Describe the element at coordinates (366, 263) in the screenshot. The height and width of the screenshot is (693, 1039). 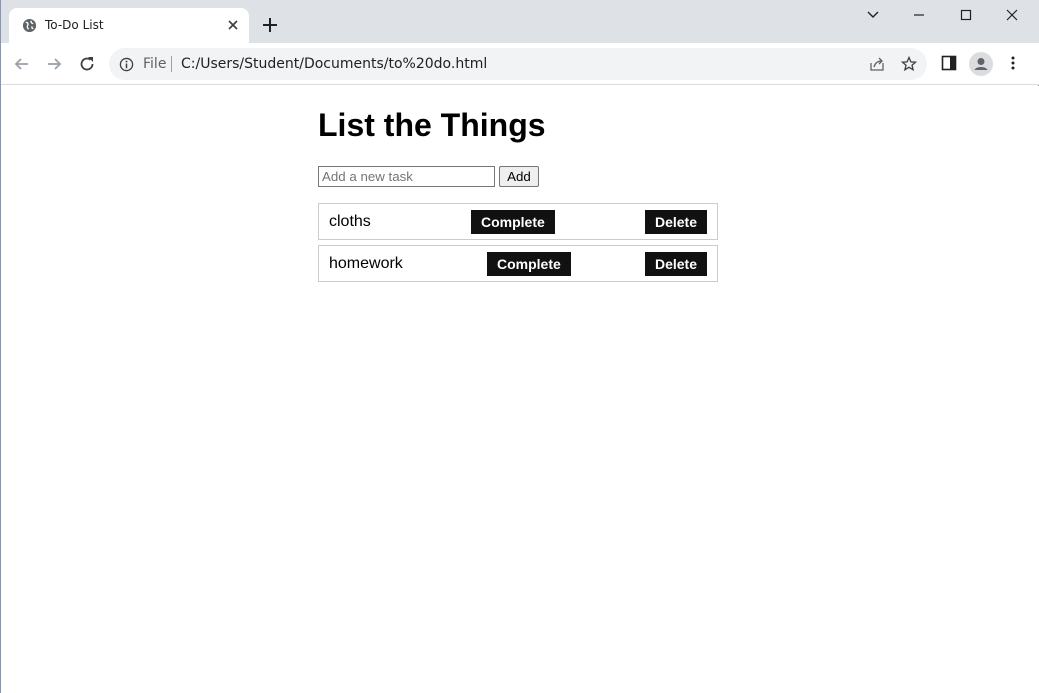
I see `task-text: homework` at that location.